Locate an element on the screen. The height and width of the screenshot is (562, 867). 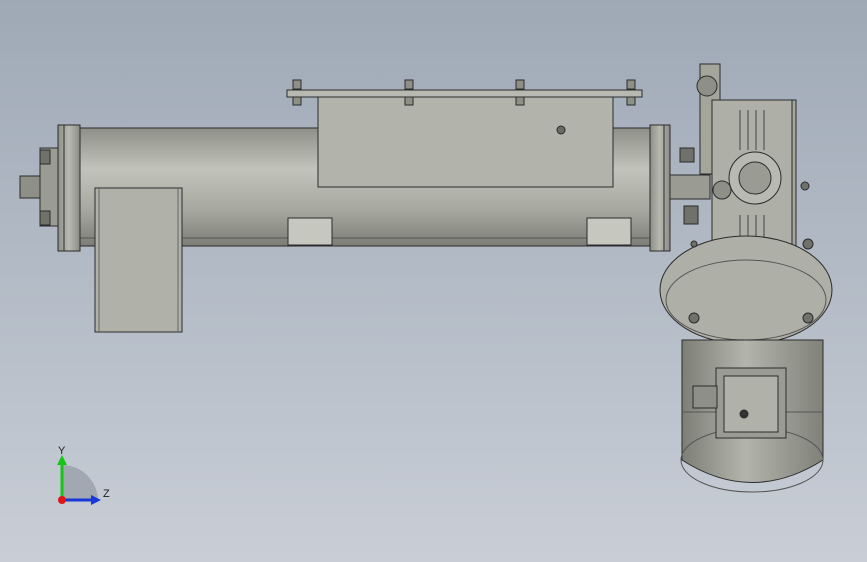
right-shaft-coupling is located at coordinates (690, 187).